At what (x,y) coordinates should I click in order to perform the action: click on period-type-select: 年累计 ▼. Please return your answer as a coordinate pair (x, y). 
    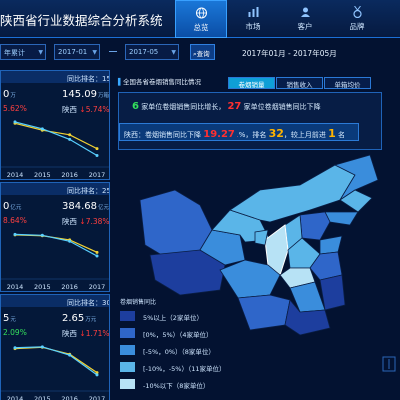
    Looking at the image, I should click on (23, 52).